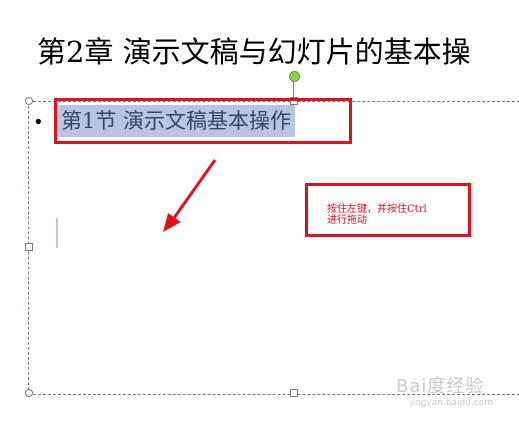 The image size is (519, 425). Describe the element at coordinates (377, 215) in the screenshot. I see `instruction-text: 按住左键，并按住Ctrl 进行拖动` at that location.